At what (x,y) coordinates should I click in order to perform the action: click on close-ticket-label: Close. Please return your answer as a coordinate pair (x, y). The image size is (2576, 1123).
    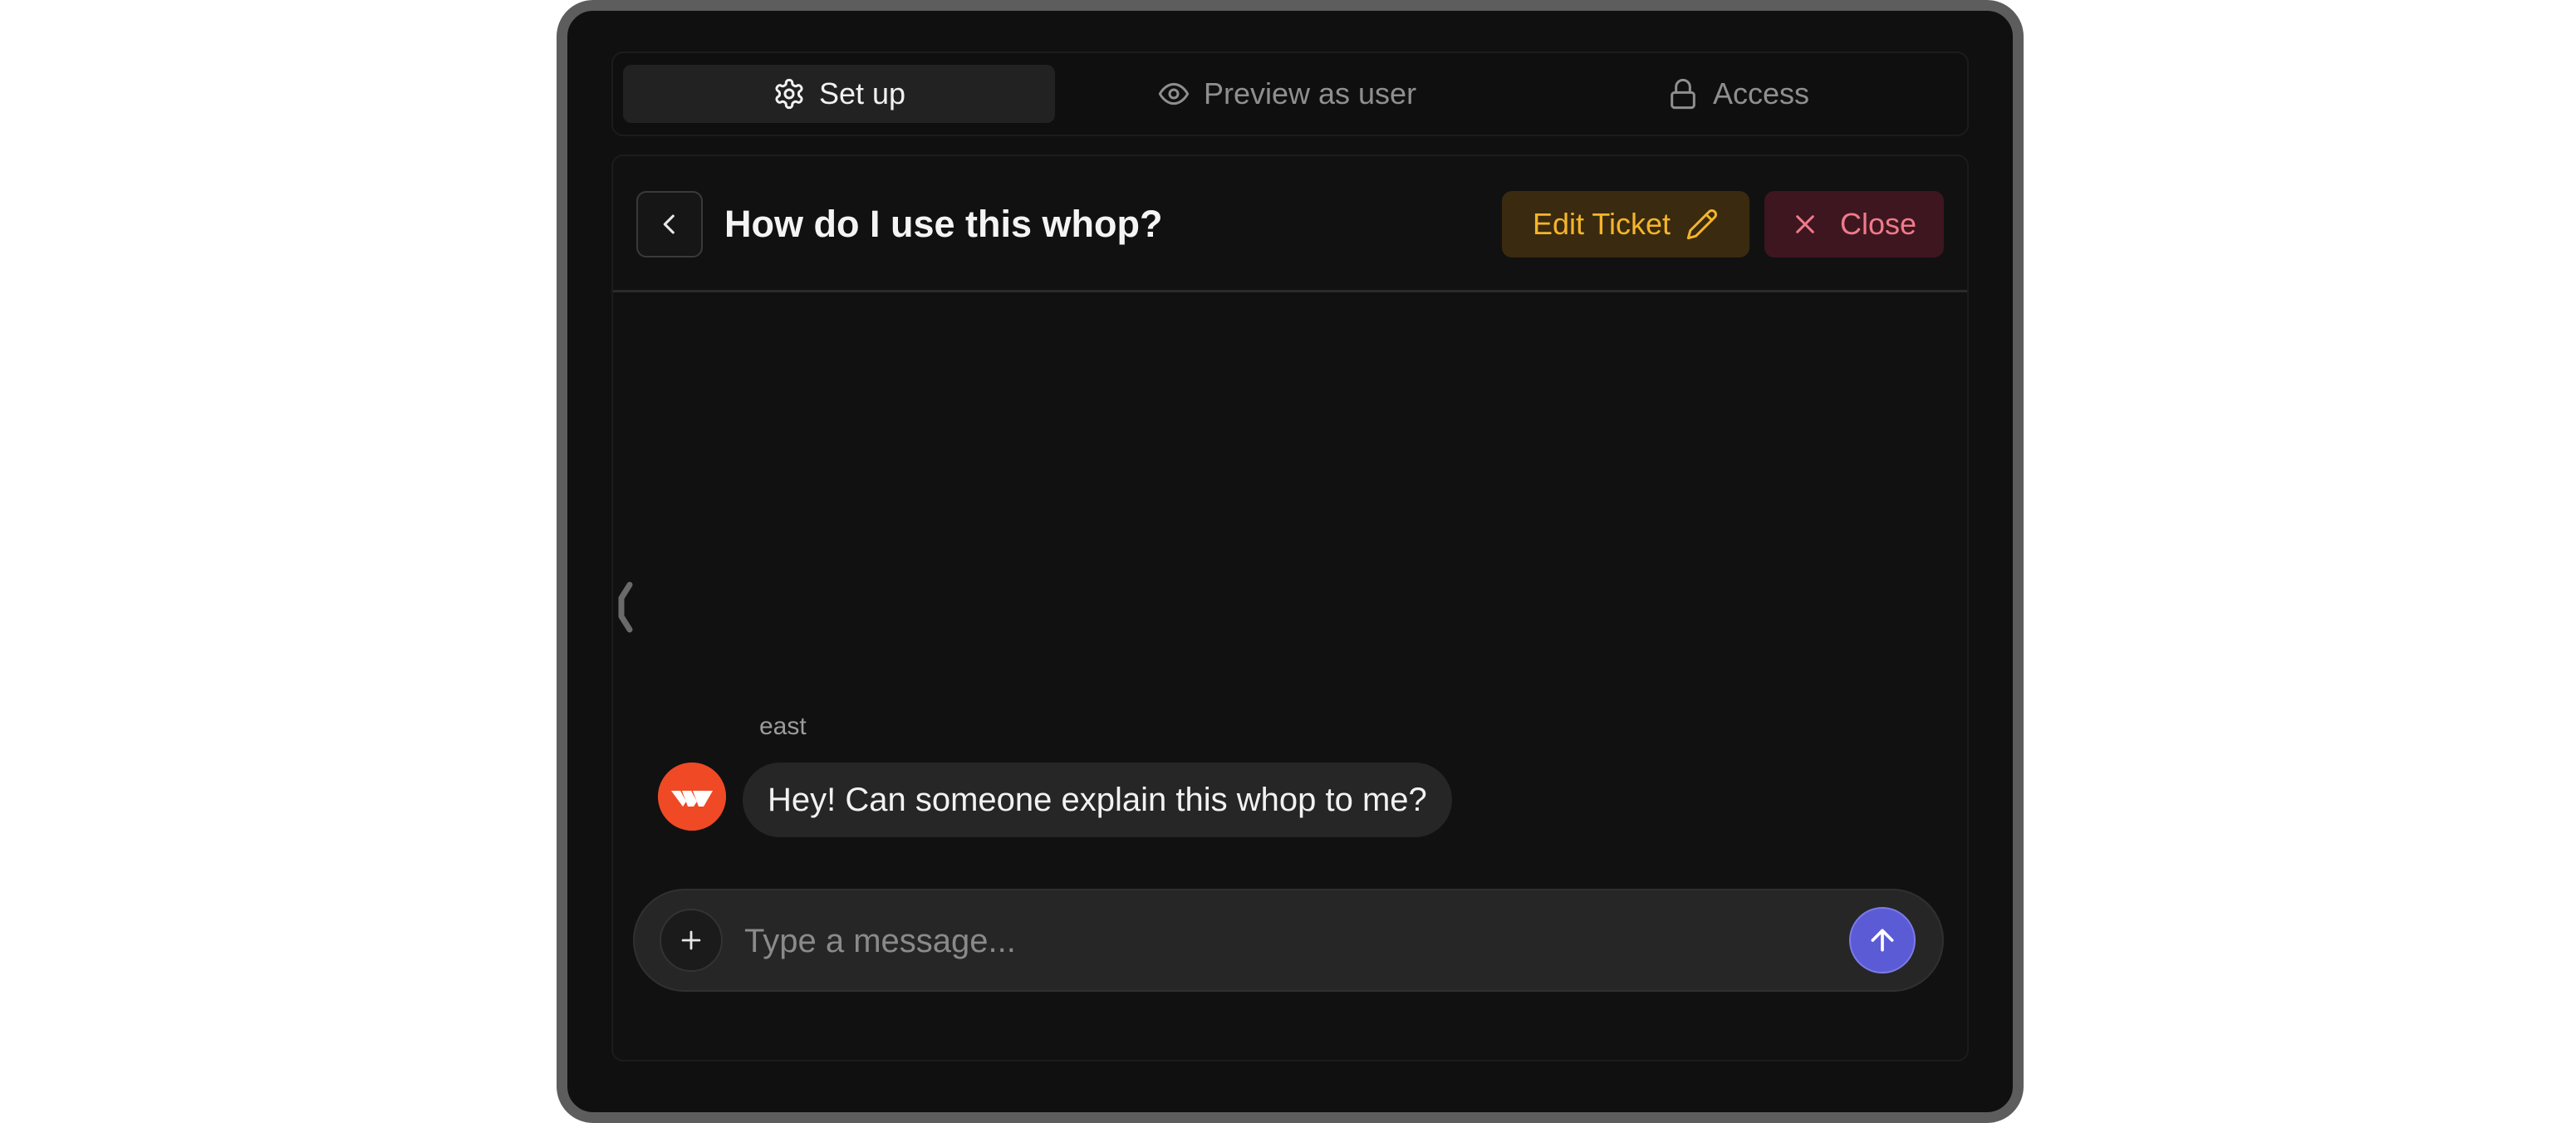
    Looking at the image, I should click on (1878, 224).